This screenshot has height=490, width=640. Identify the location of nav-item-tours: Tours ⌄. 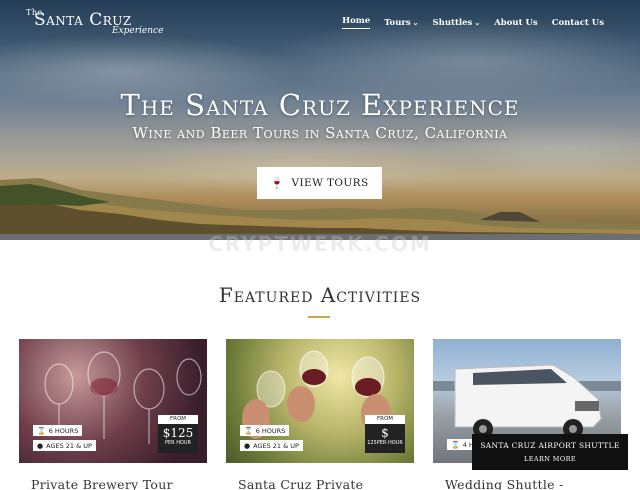
(401, 22).